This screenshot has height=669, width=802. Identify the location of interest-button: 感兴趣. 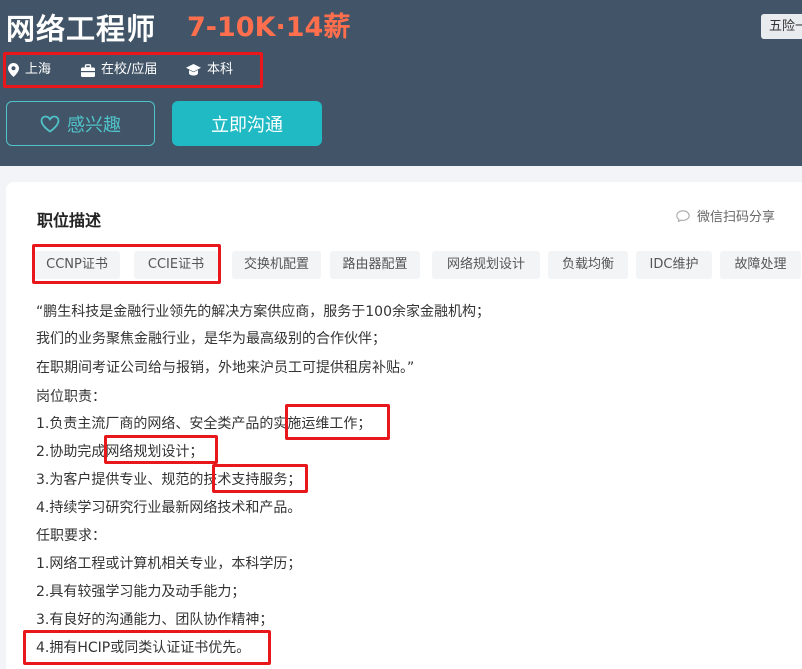
(80, 123).